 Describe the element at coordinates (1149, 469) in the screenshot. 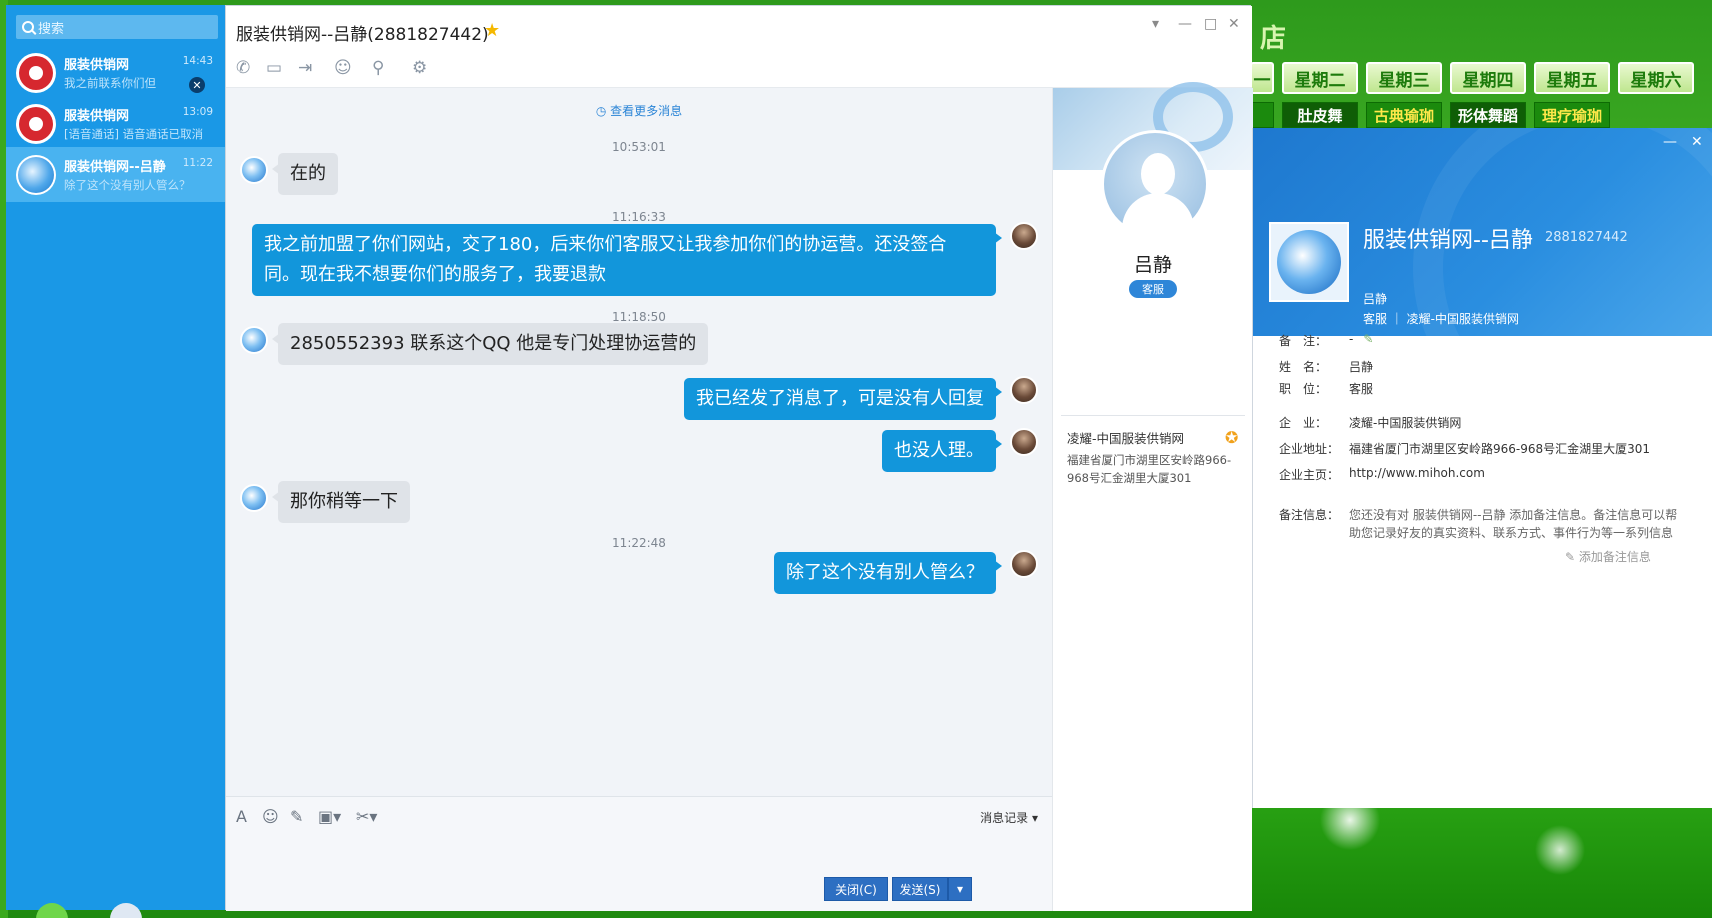

I see `company-address: 福建省厦门市湖里区安岭路966-968号汇金湖里大厦301` at that location.